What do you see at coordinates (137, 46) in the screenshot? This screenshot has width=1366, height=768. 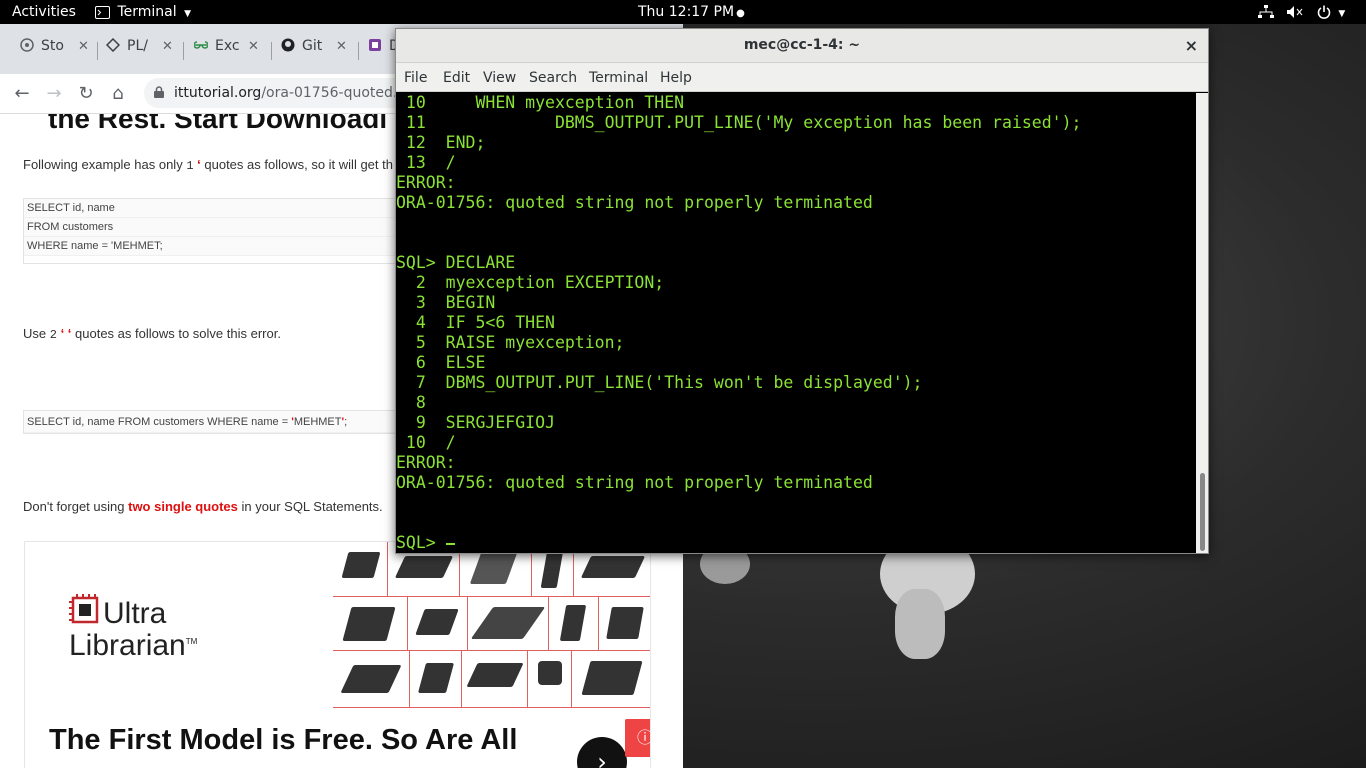 I see `tab-label: PL/` at bounding box center [137, 46].